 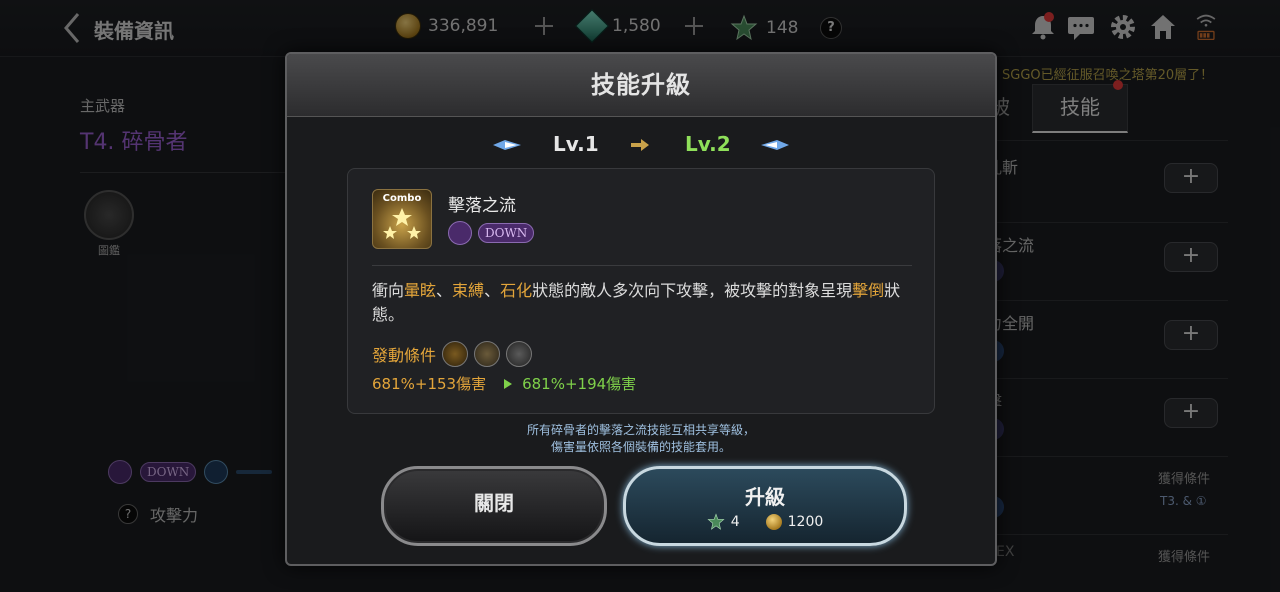 I want to click on star-triangle-icon, so click(x=402, y=223).